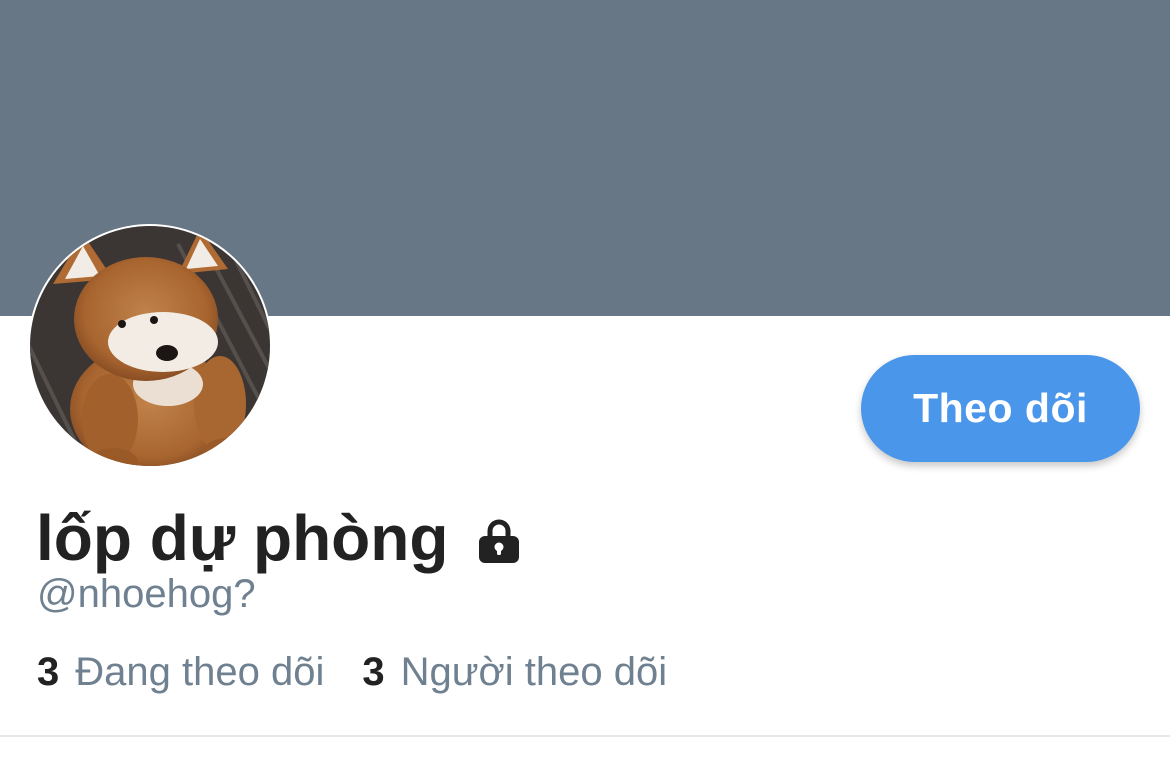 The image size is (1170, 780). What do you see at coordinates (499, 544) in the screenshot?
I see `lock-icon` at bounding box center [499, 544].